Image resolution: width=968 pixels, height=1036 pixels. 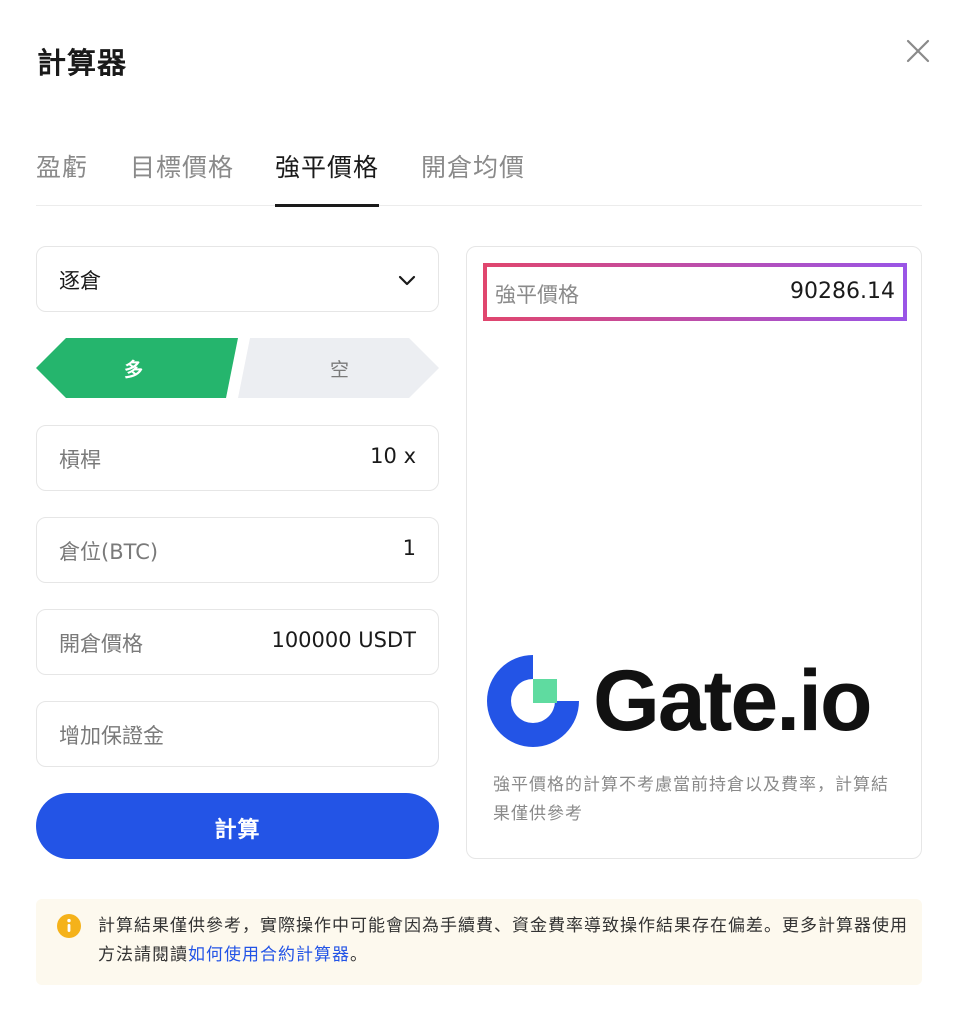 I want to click on leverage-value: 10 x, so click(x=393, y=456).